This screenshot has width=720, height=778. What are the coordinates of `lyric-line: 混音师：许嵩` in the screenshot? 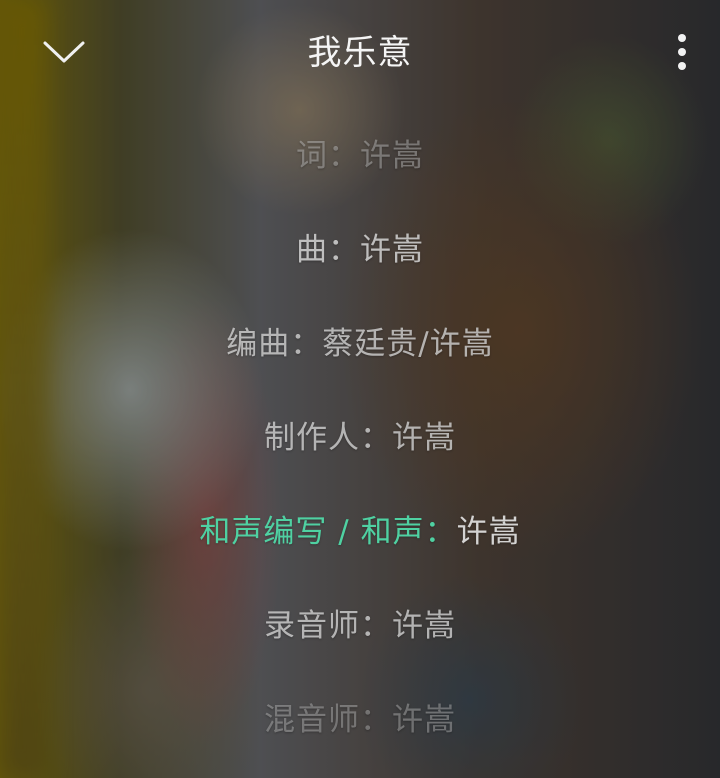 It's located at (360, 720).